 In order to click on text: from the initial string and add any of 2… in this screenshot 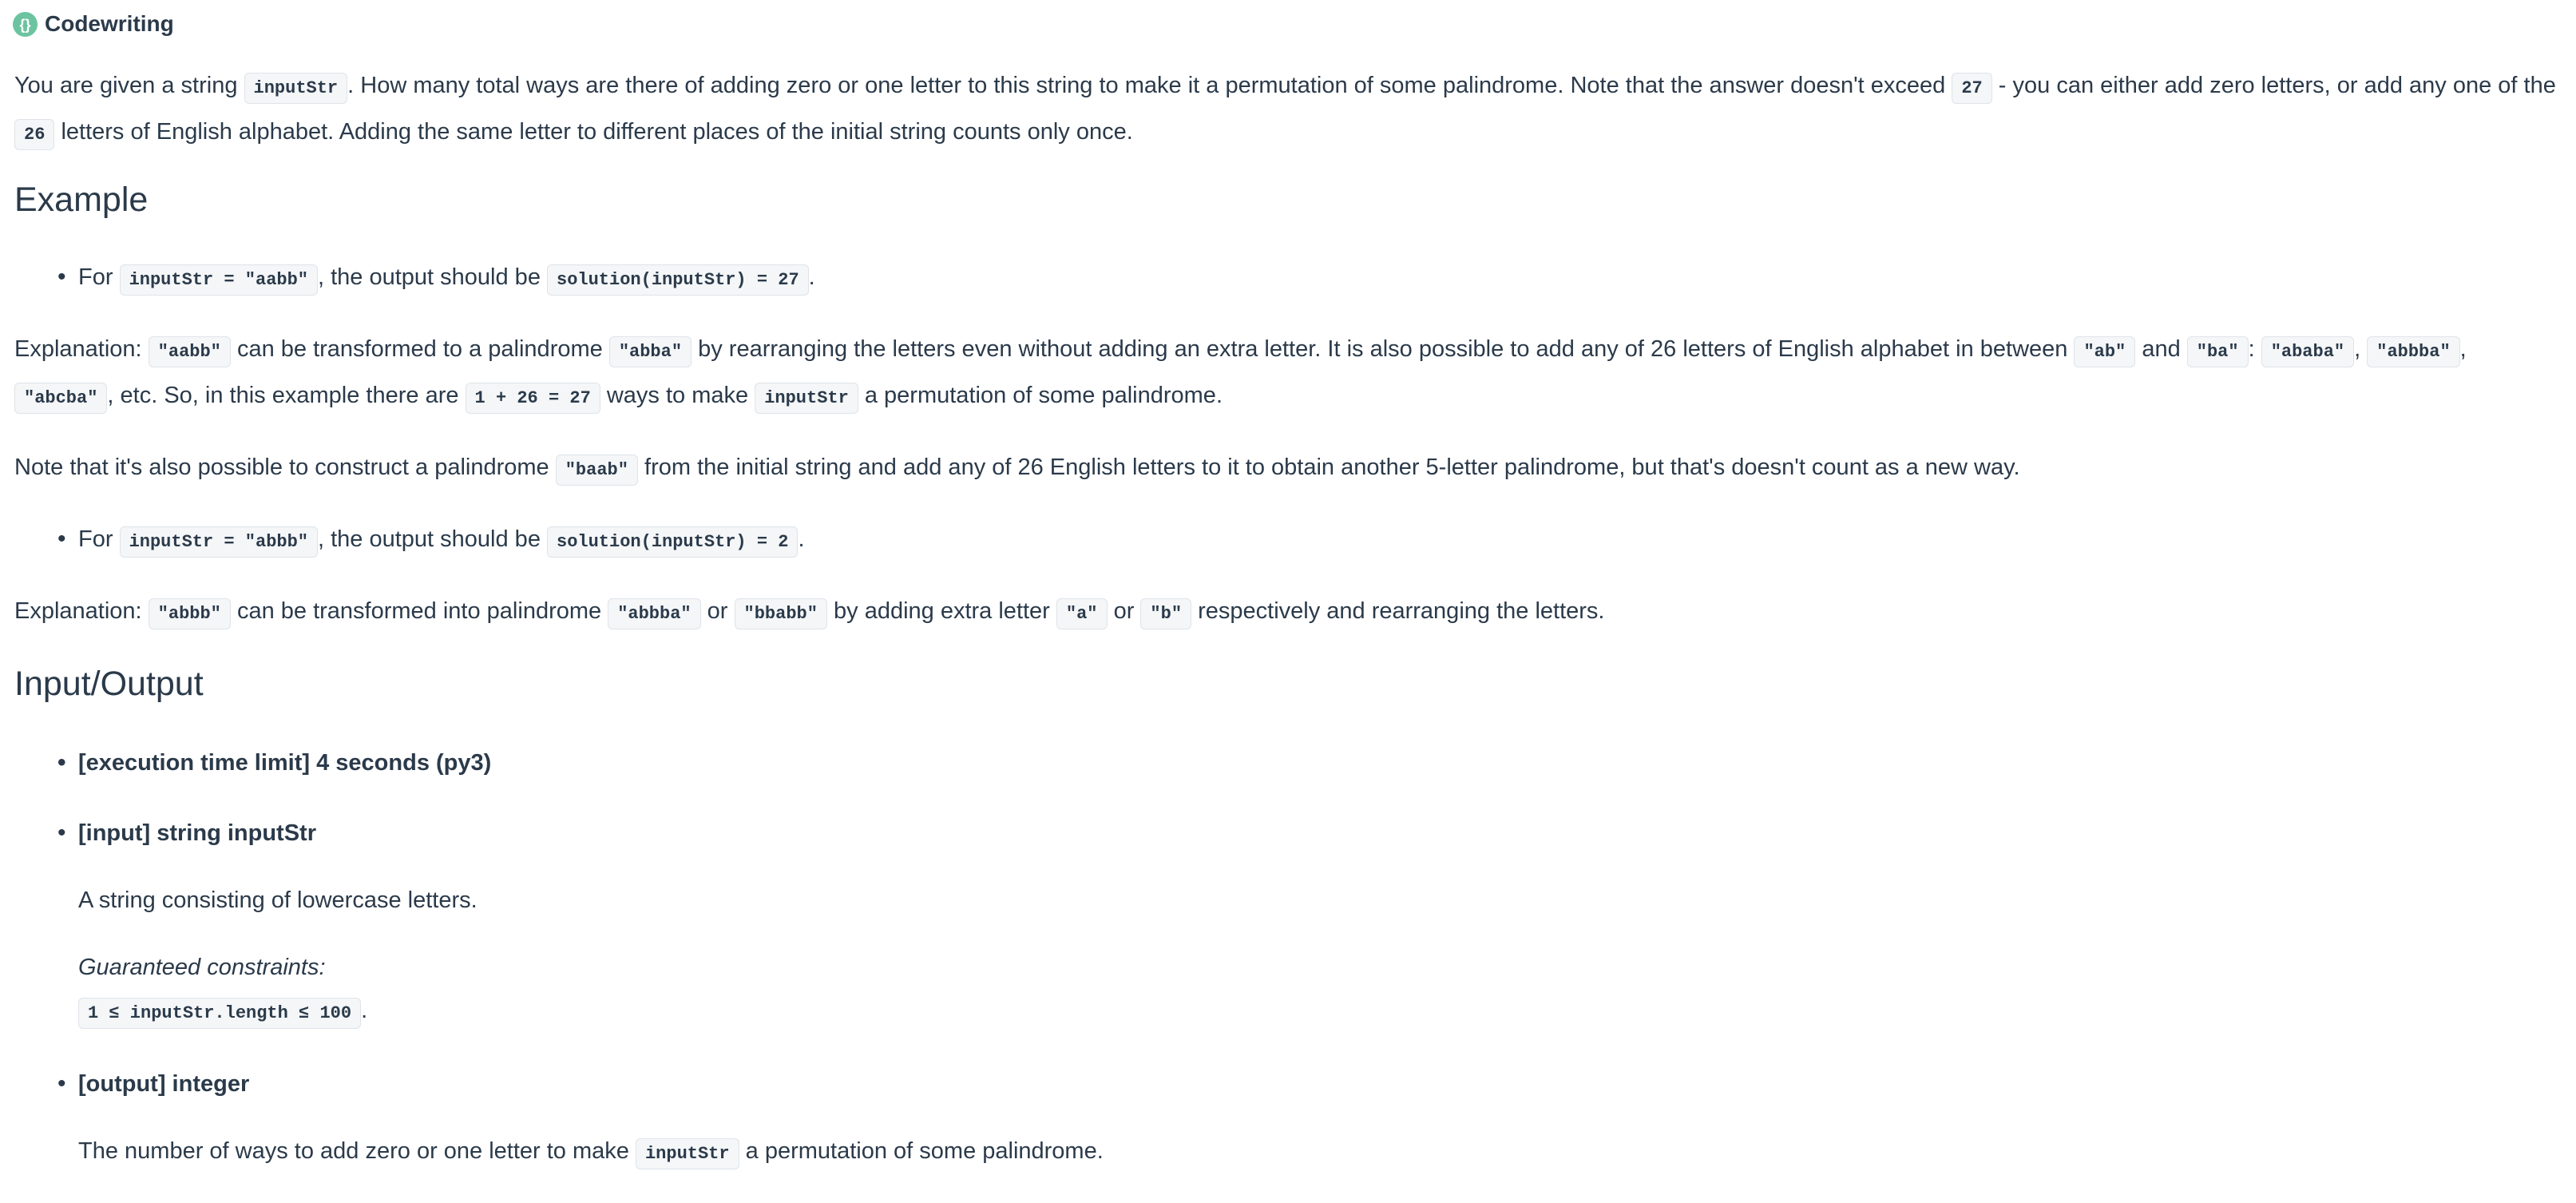, I will do `click(1328, 467)`.